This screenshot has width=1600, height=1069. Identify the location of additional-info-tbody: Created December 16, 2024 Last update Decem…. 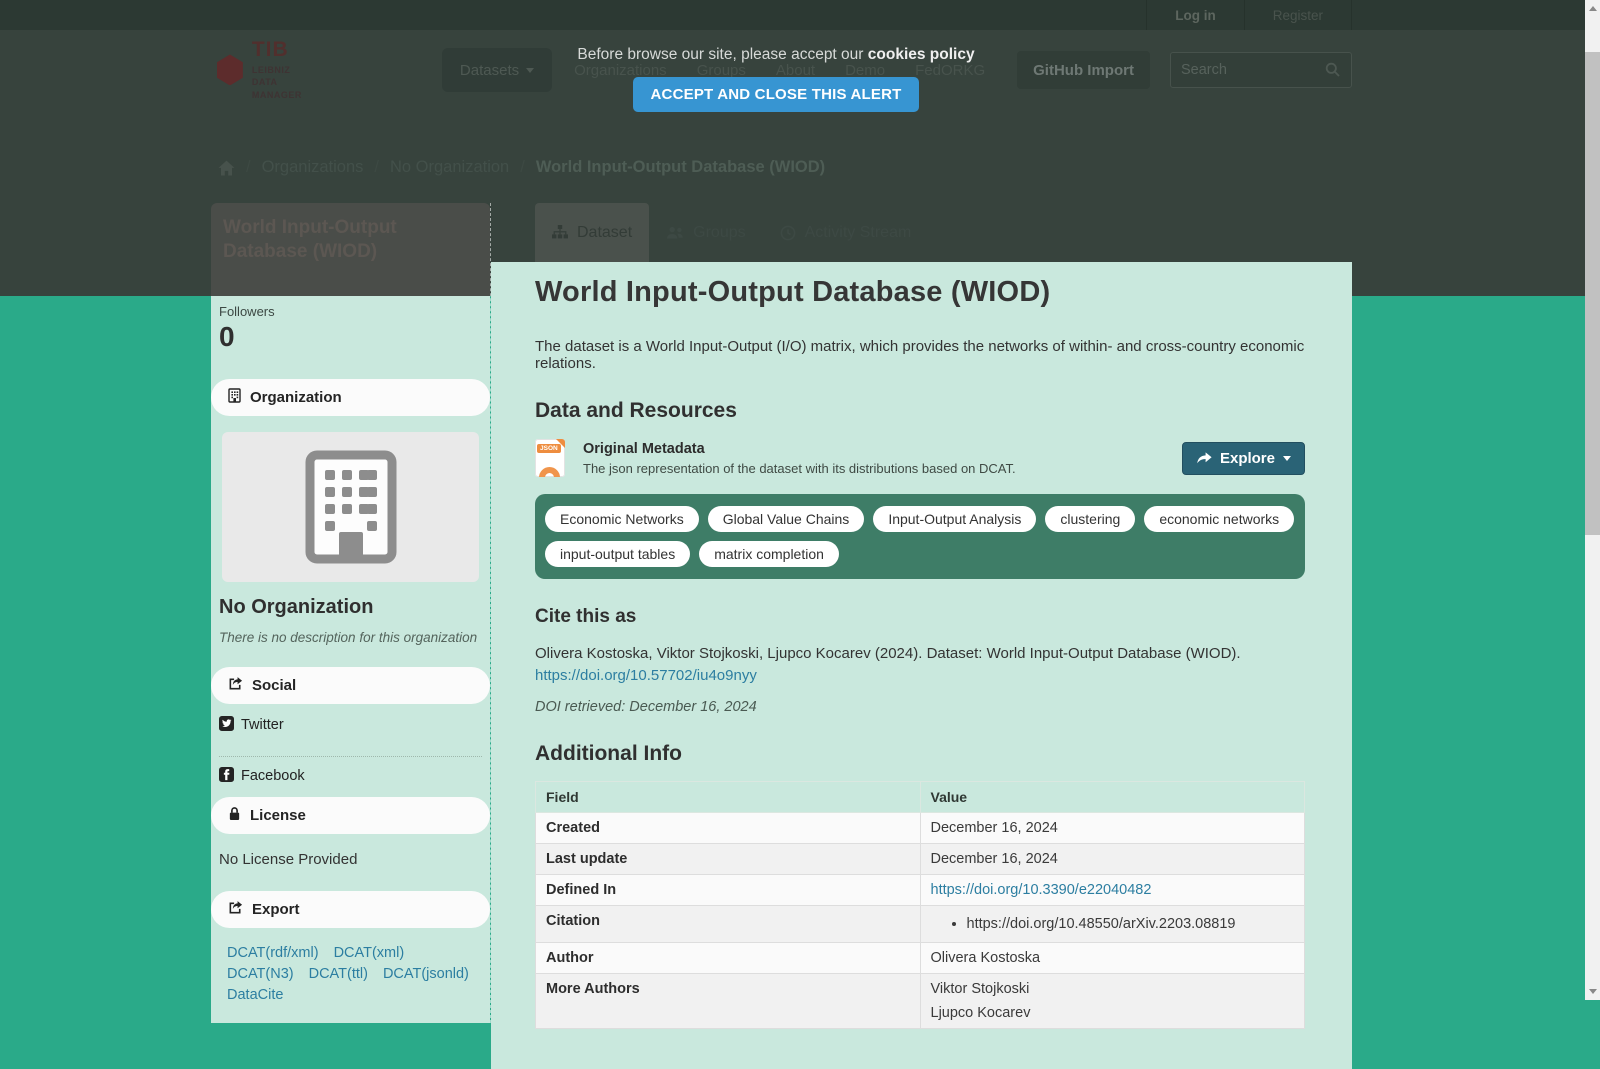
(920, 920).